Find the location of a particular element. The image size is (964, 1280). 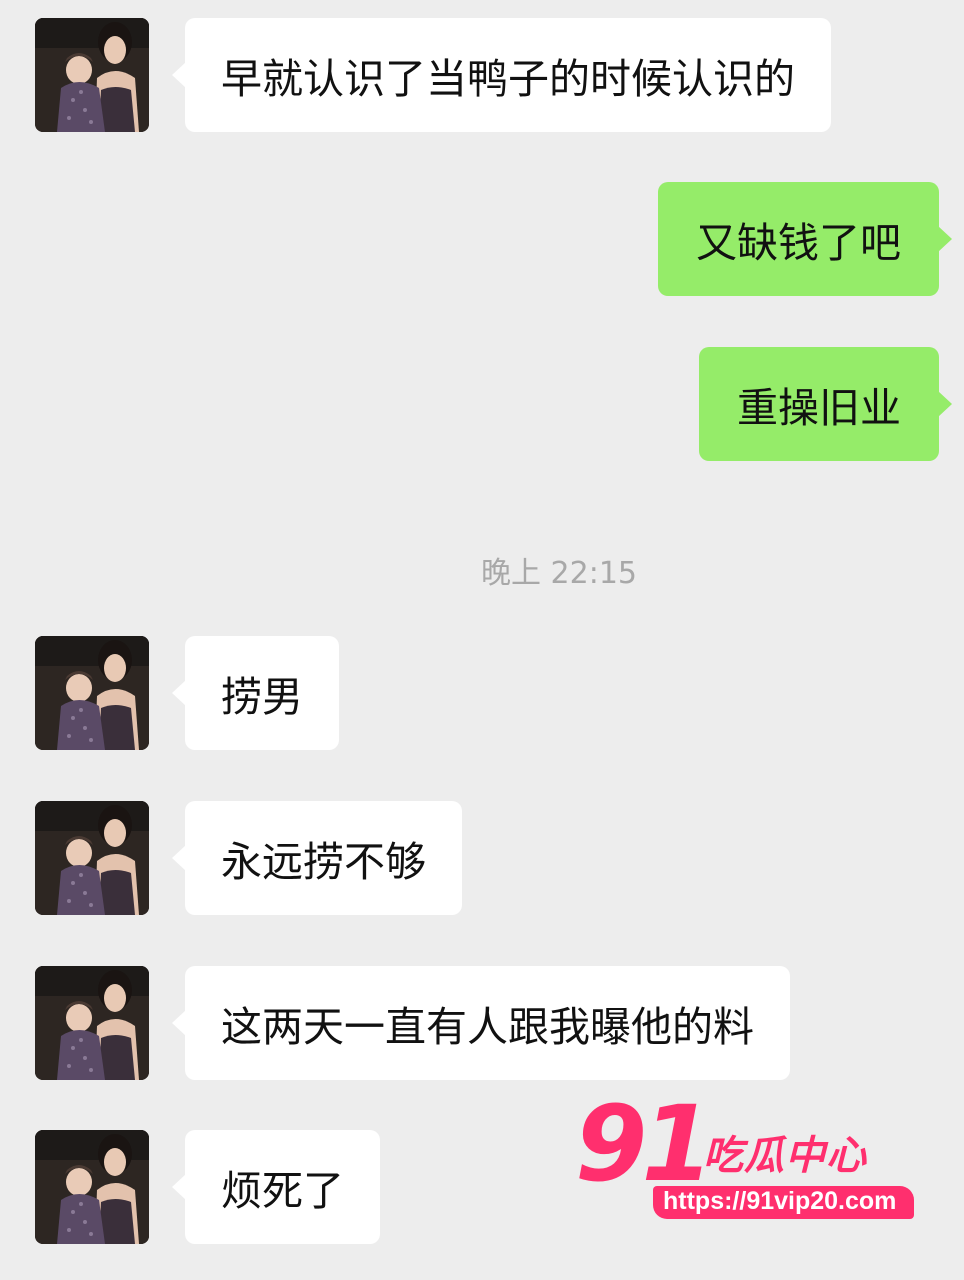

incoming-message-bubble: 烦死了 is located at coordinates (276, 1187).